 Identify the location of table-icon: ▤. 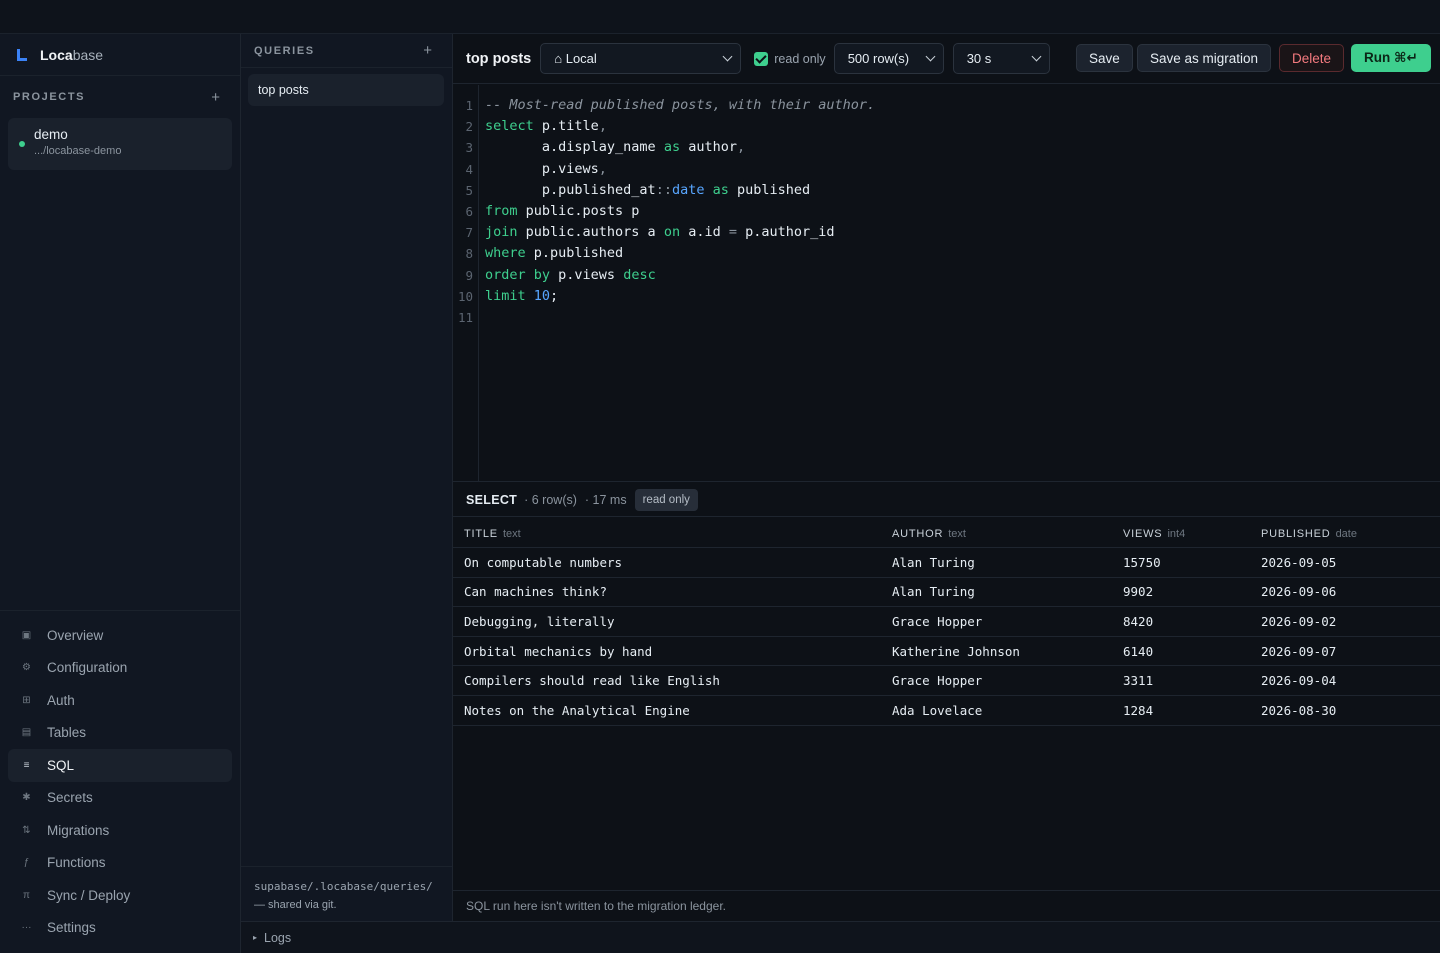
(26, 733).